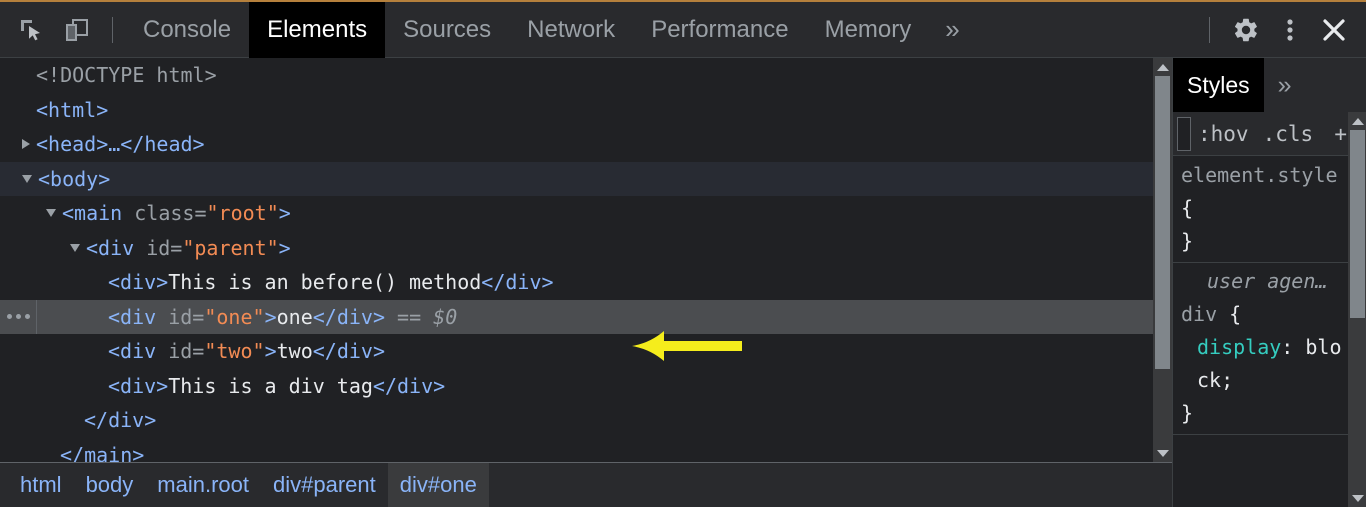  I want to click on more-tabs-button: », so click(952, 30).